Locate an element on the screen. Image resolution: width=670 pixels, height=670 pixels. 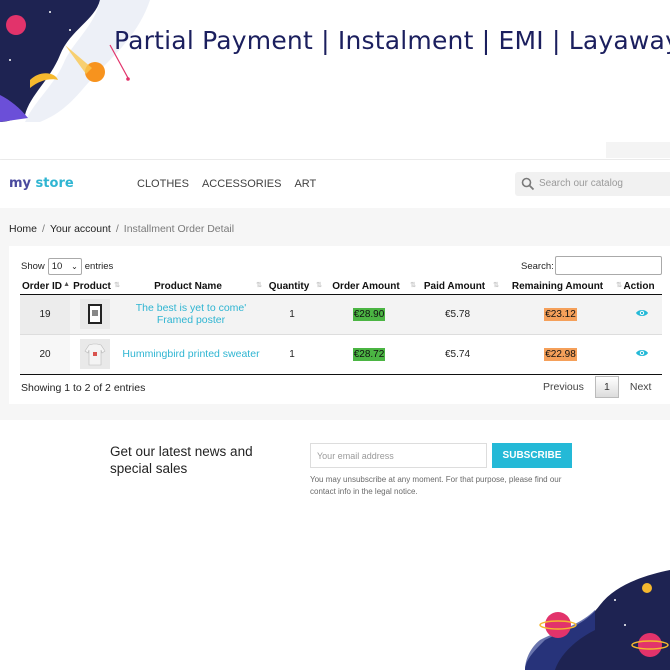
product-link: Hummingbird printed sweater is located at coordinates (190, 354).